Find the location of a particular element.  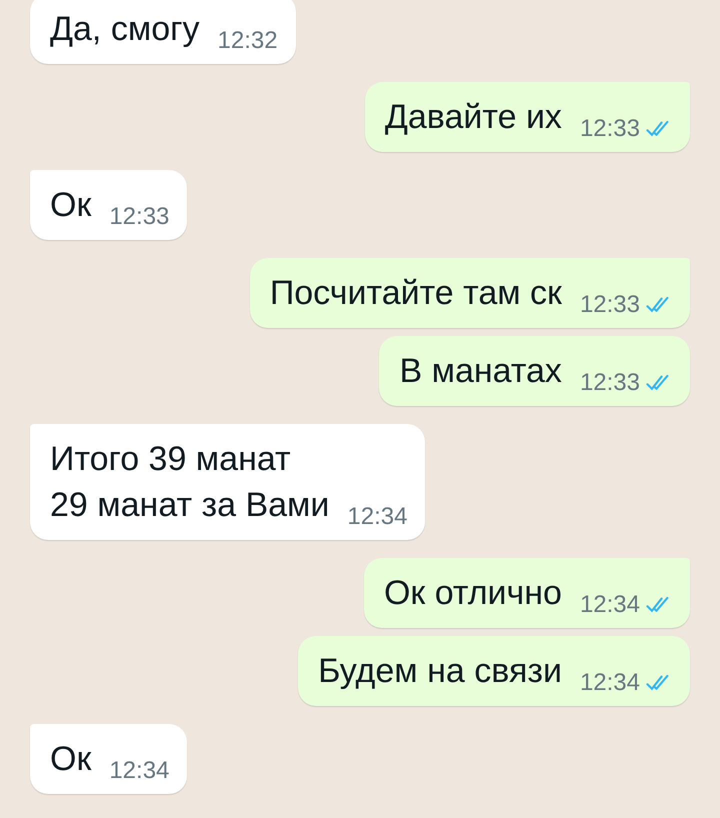

message-time: 12:32 is located at coordinates (248, 41).